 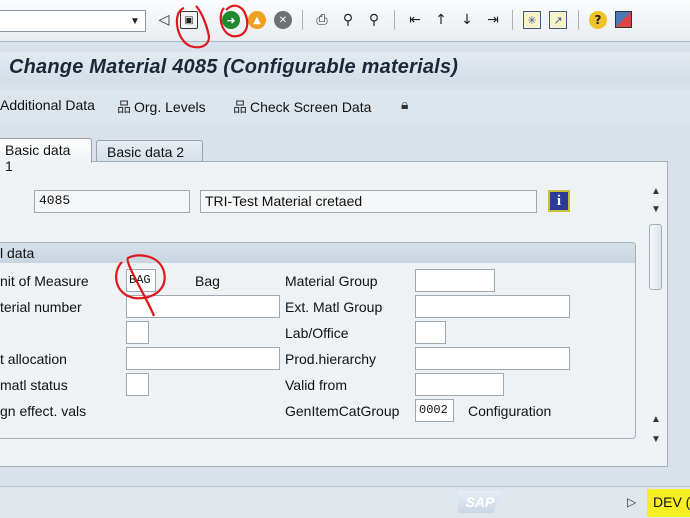 I want to click on previous-page-icon: ↑, so click(x=441, y=20).